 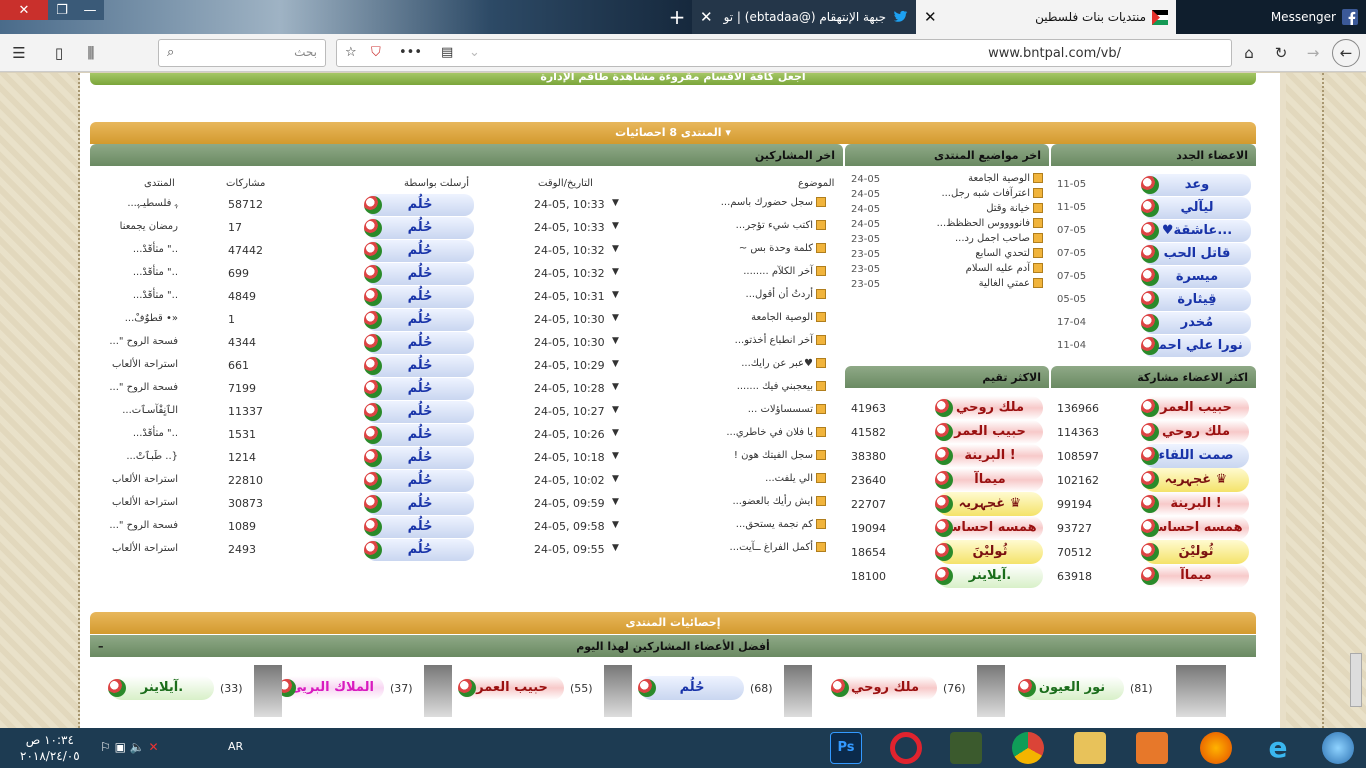 What do you see at coordinates (154, 747) in the screenshot?
I see `mute-icon: ✕` at bounding box center [154, 747].